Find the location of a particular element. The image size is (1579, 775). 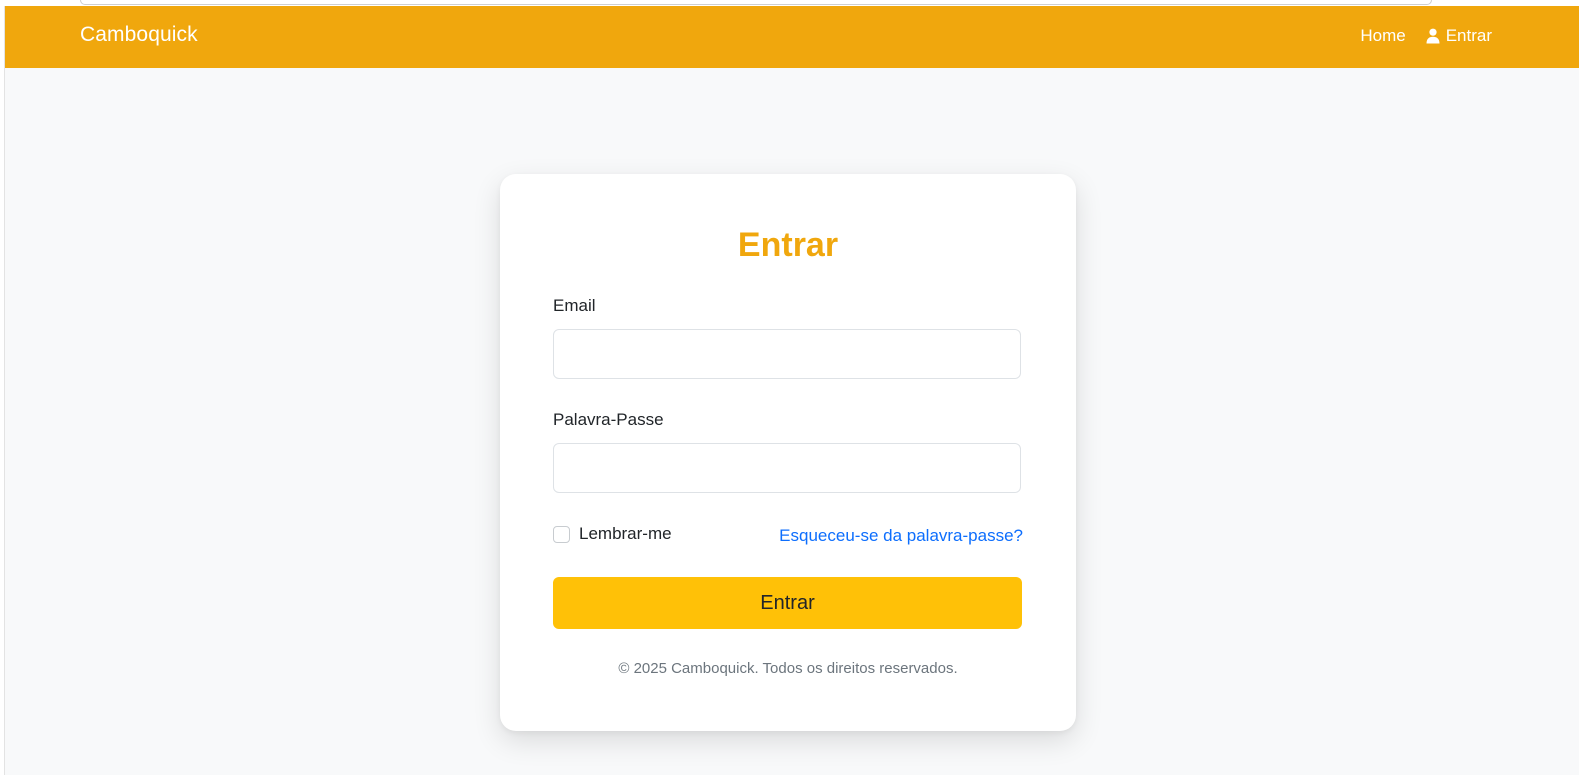

nav-login-label: Entrar is located at coordinates (1468, 35).